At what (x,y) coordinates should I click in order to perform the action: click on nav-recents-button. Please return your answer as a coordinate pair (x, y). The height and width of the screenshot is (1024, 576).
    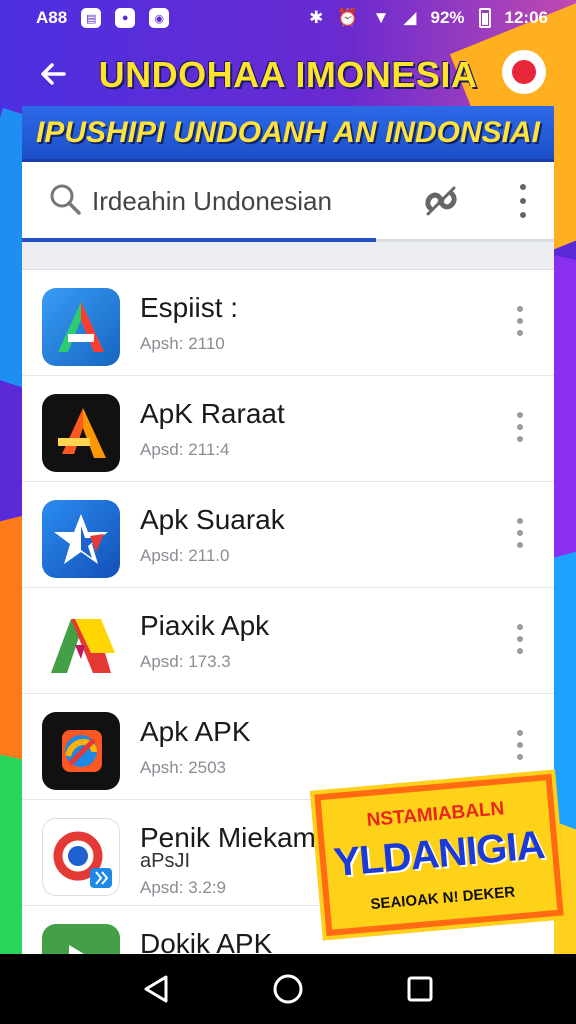
    Looking at the image, I should click on (420, 989).